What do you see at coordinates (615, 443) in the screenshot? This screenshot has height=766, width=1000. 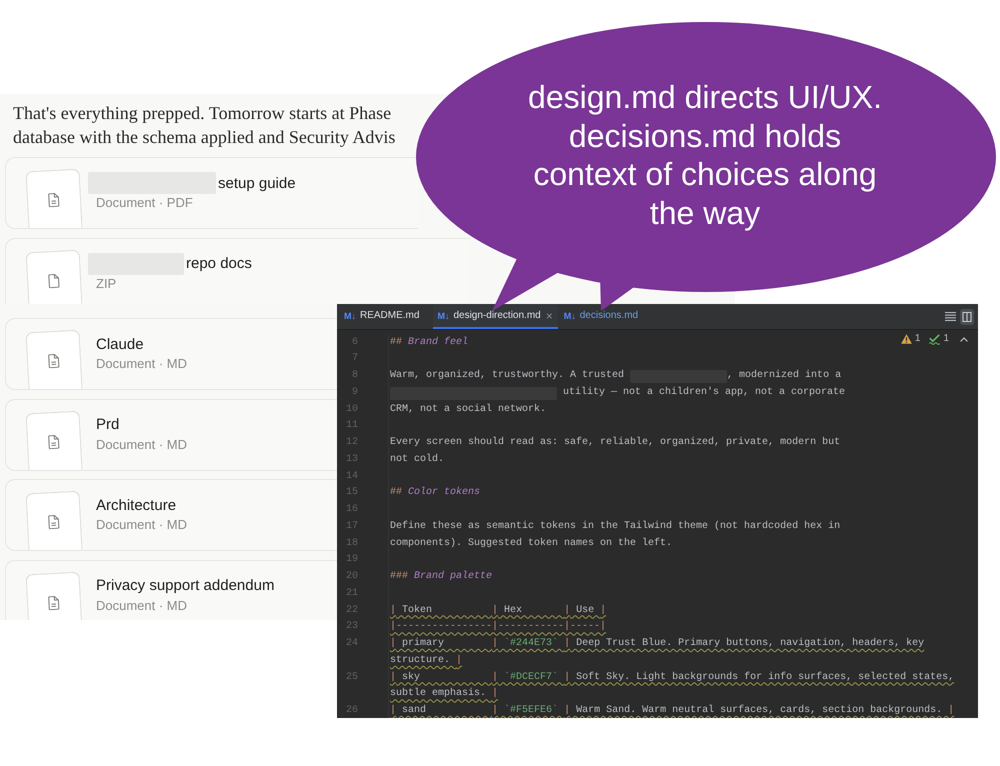 I see `code-line: Every screen should read as: safe, reliable, organized, private, modern but` at bounding box center [615, 443].